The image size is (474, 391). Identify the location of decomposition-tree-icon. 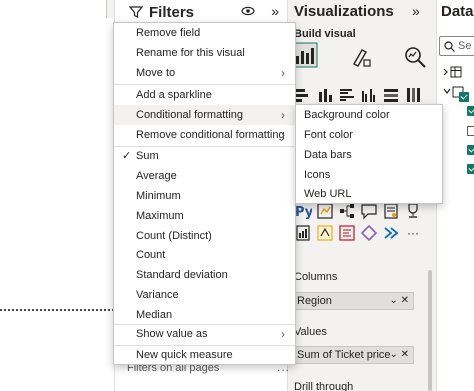
(347, 211).